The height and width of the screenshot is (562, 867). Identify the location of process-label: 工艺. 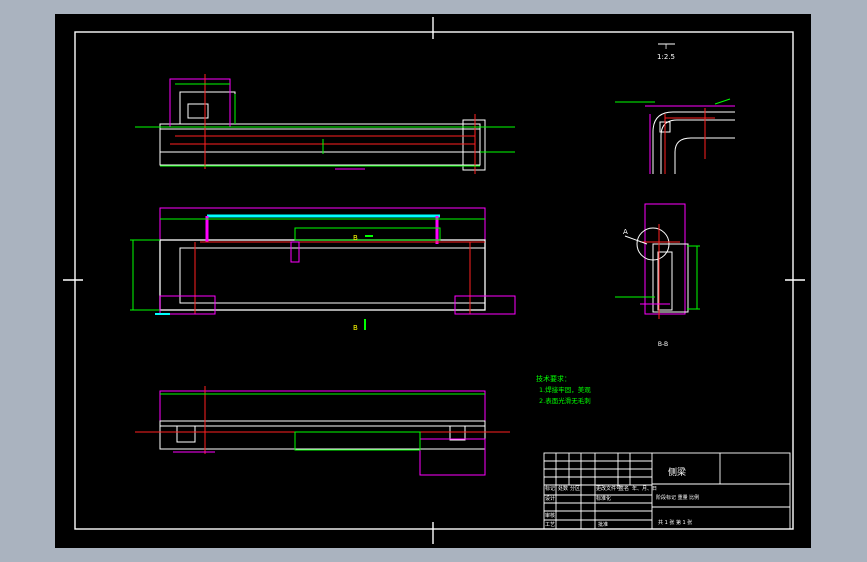
(550, 525).